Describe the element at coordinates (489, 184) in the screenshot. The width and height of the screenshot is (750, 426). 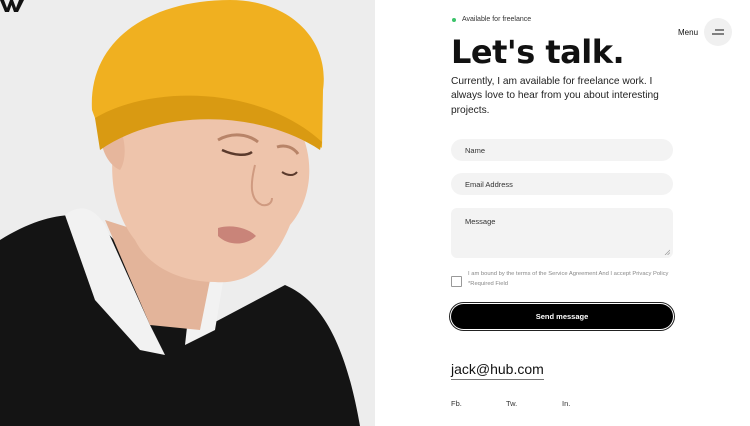
I see `email-placeholder: Email Address` at that location.